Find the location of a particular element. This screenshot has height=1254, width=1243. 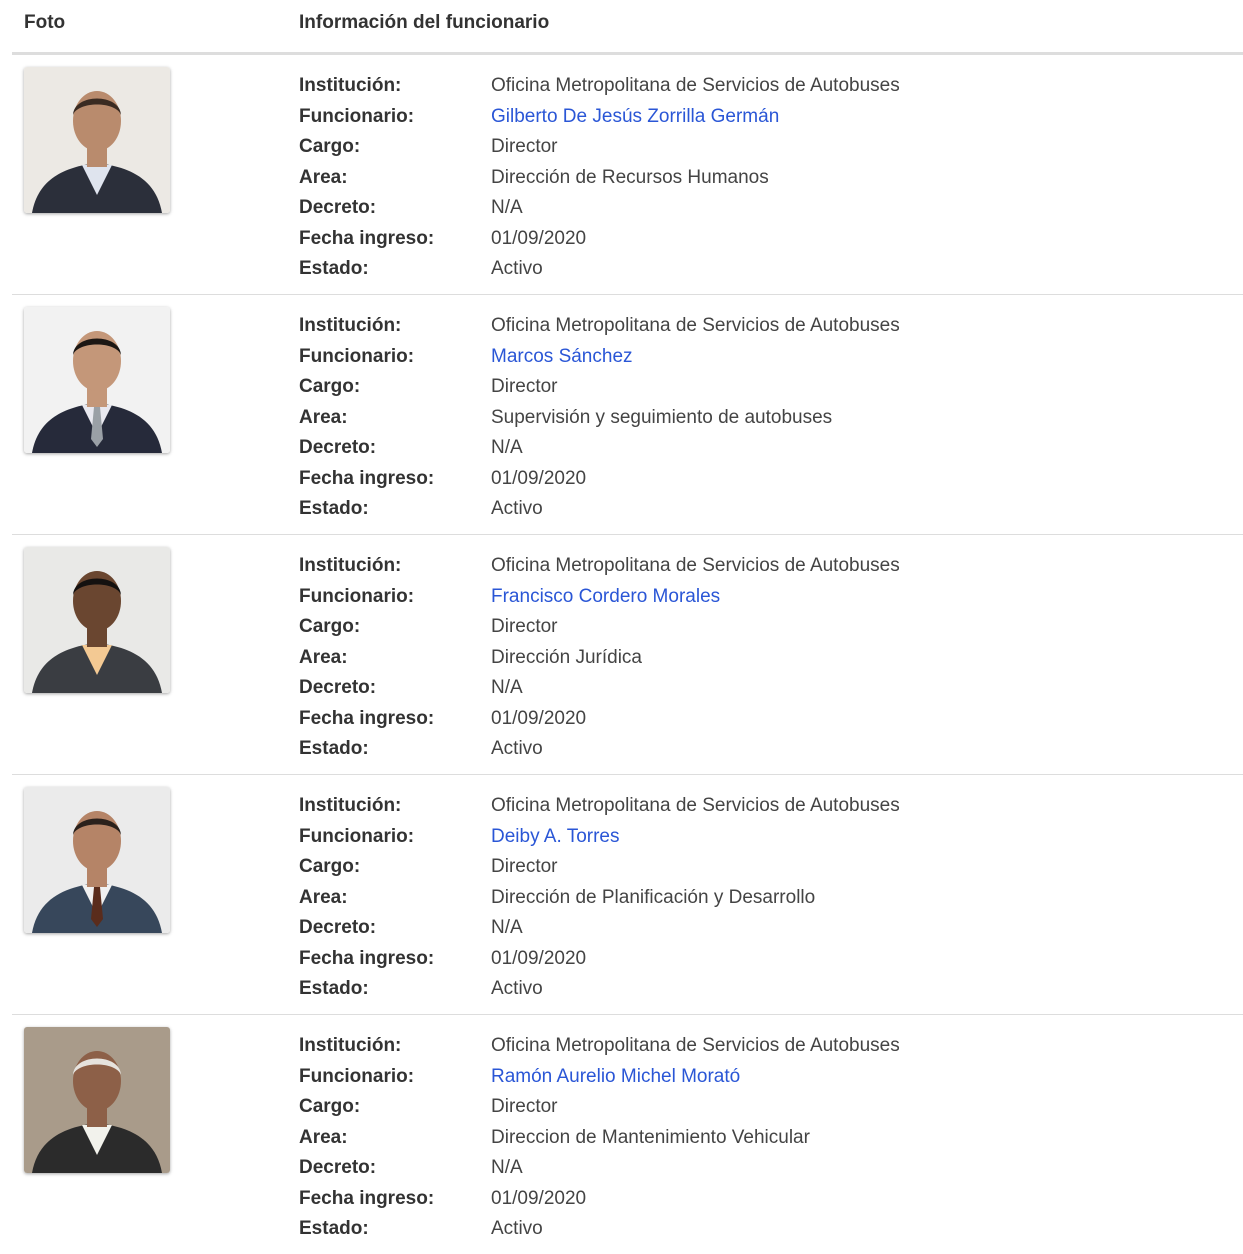

field-value: Gilberto De Jesús Zorrilla Germán is located at coordinates (635, 117).